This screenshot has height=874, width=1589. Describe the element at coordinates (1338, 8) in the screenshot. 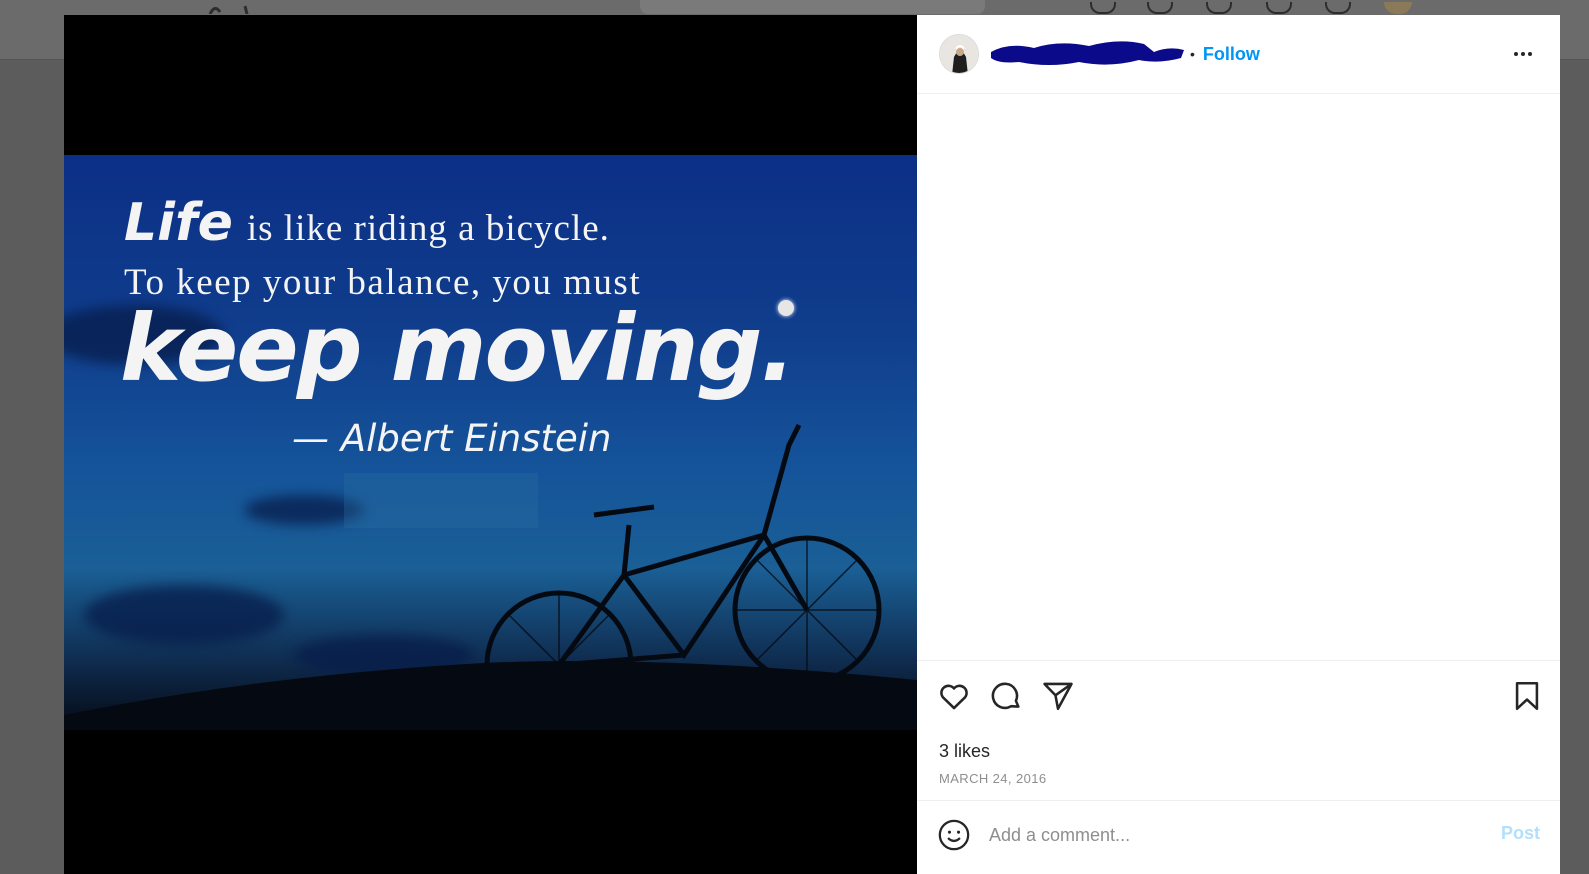

I see `background-activity-icon` at that location.